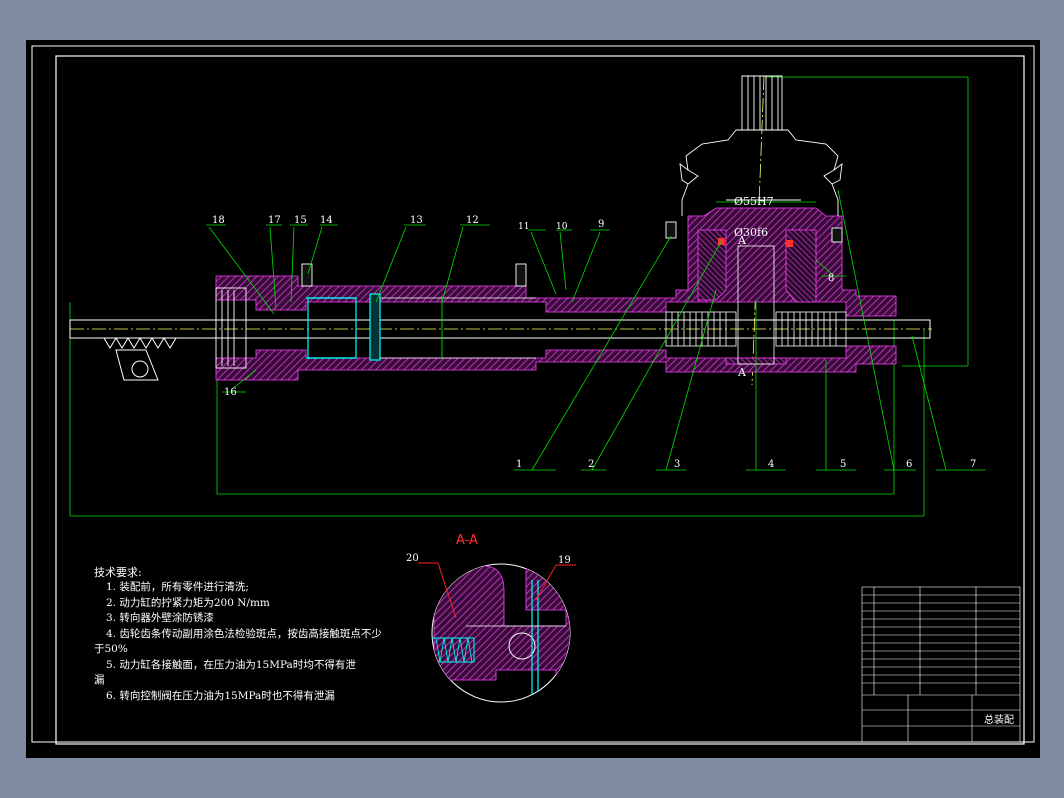 This screenshot has height=798, width=1064. Describe the element at coordinates (524, 227) in the screenshot. I see `part-number: 11` at that location.